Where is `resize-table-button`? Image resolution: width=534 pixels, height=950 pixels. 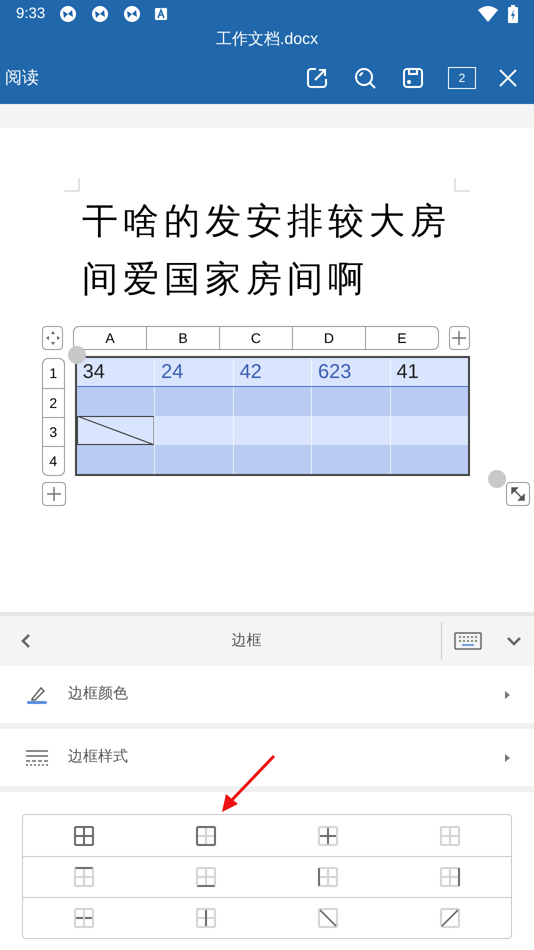
resize-table-button is located at coordinates (518, 494).